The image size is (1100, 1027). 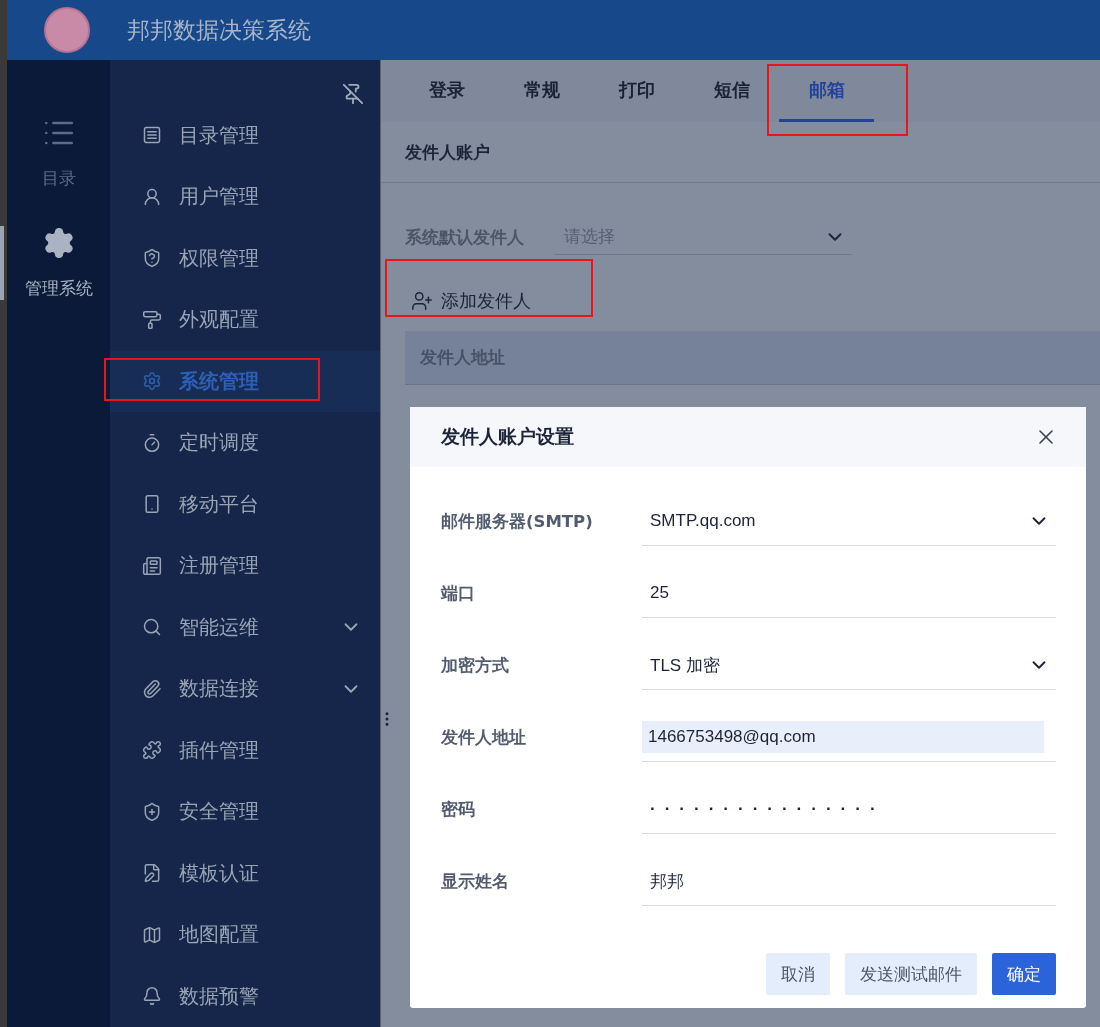 I want to click on phone-icon, so click(x=152, y=504).